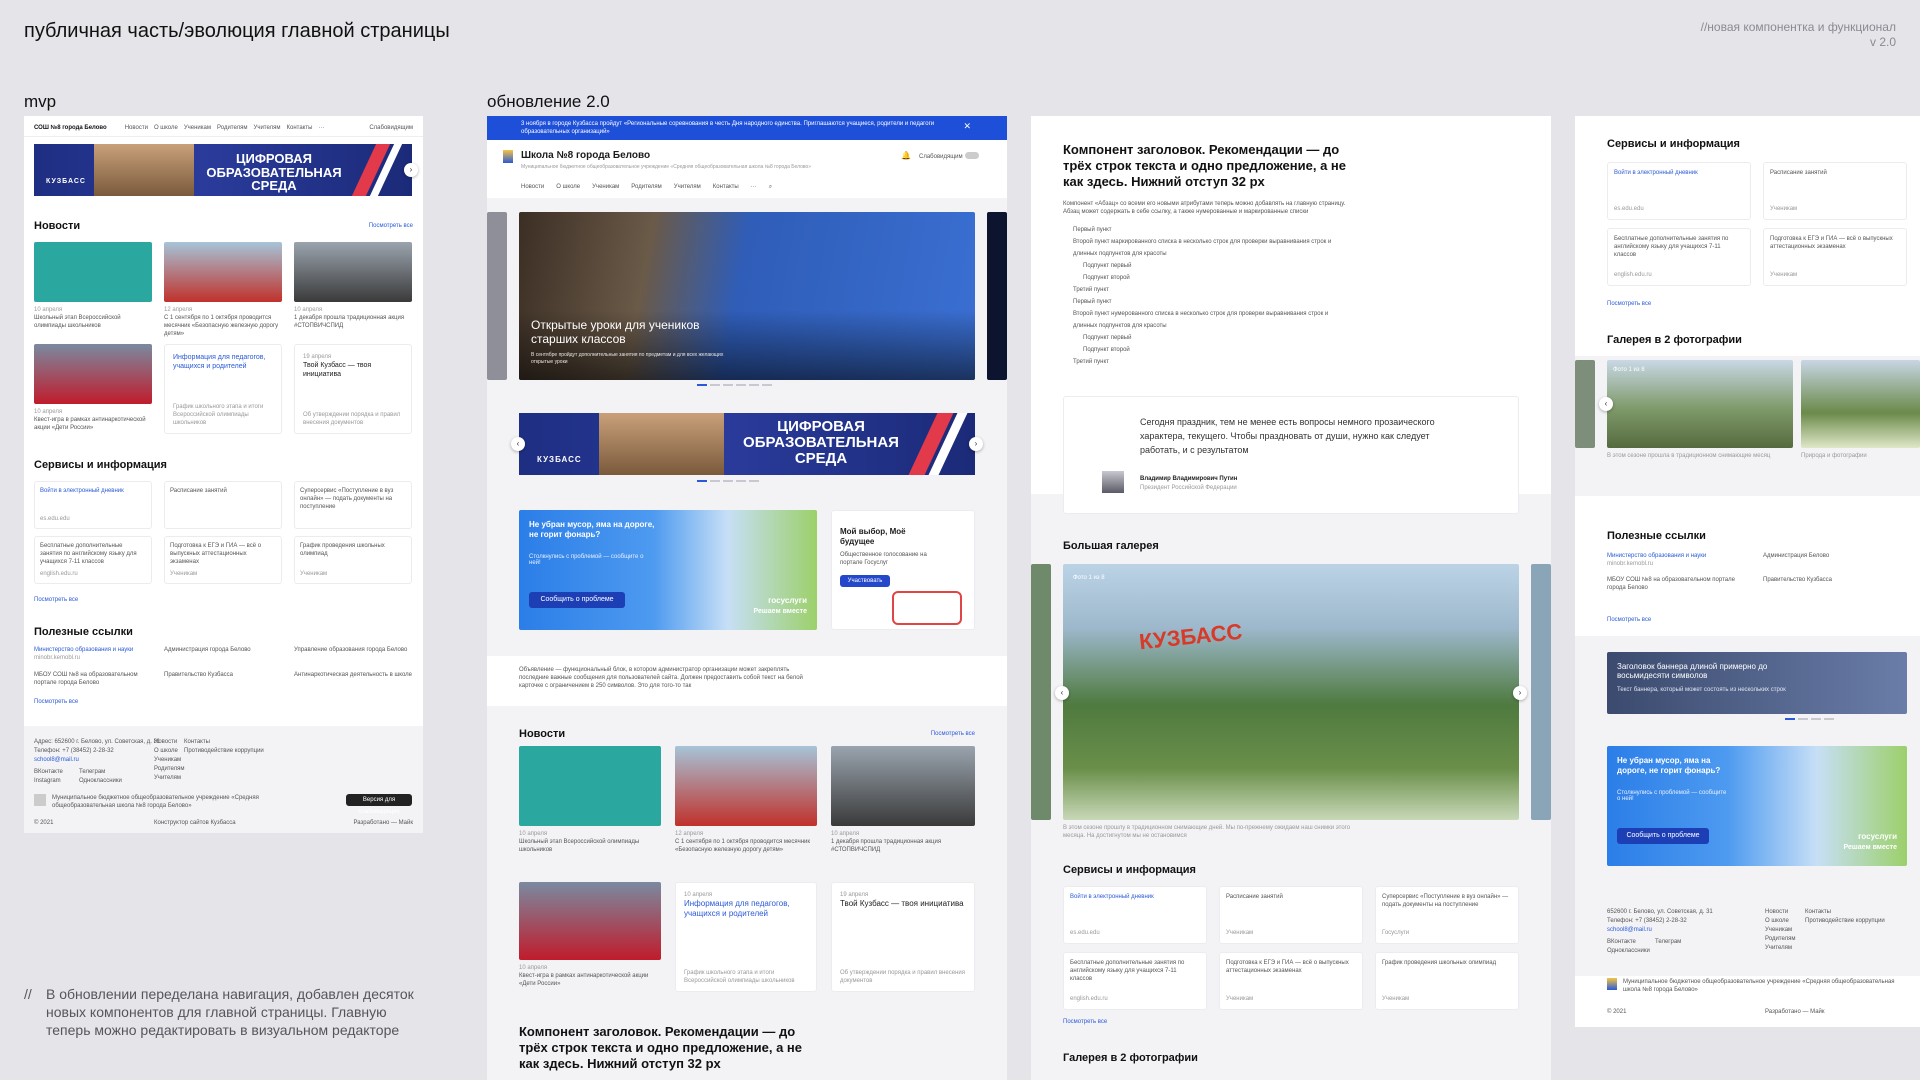  I want to click on accessibility-button: Версия для слабовидящих, so click(379, 804).